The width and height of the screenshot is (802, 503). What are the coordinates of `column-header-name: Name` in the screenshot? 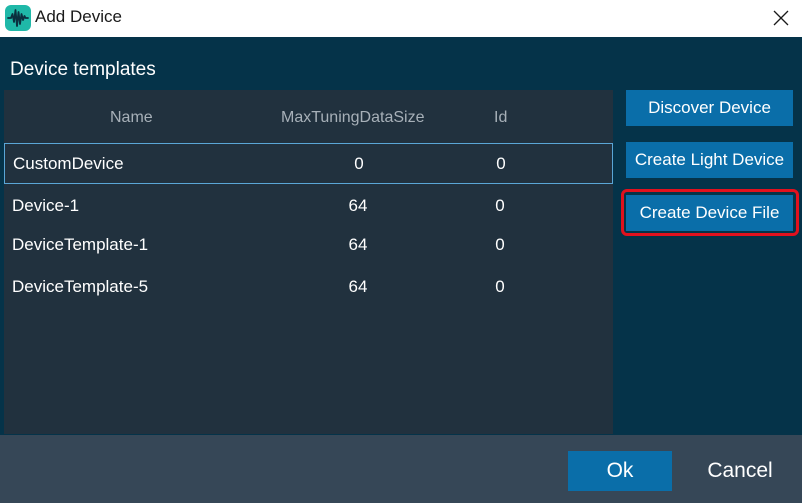 It's located at (131, 118).